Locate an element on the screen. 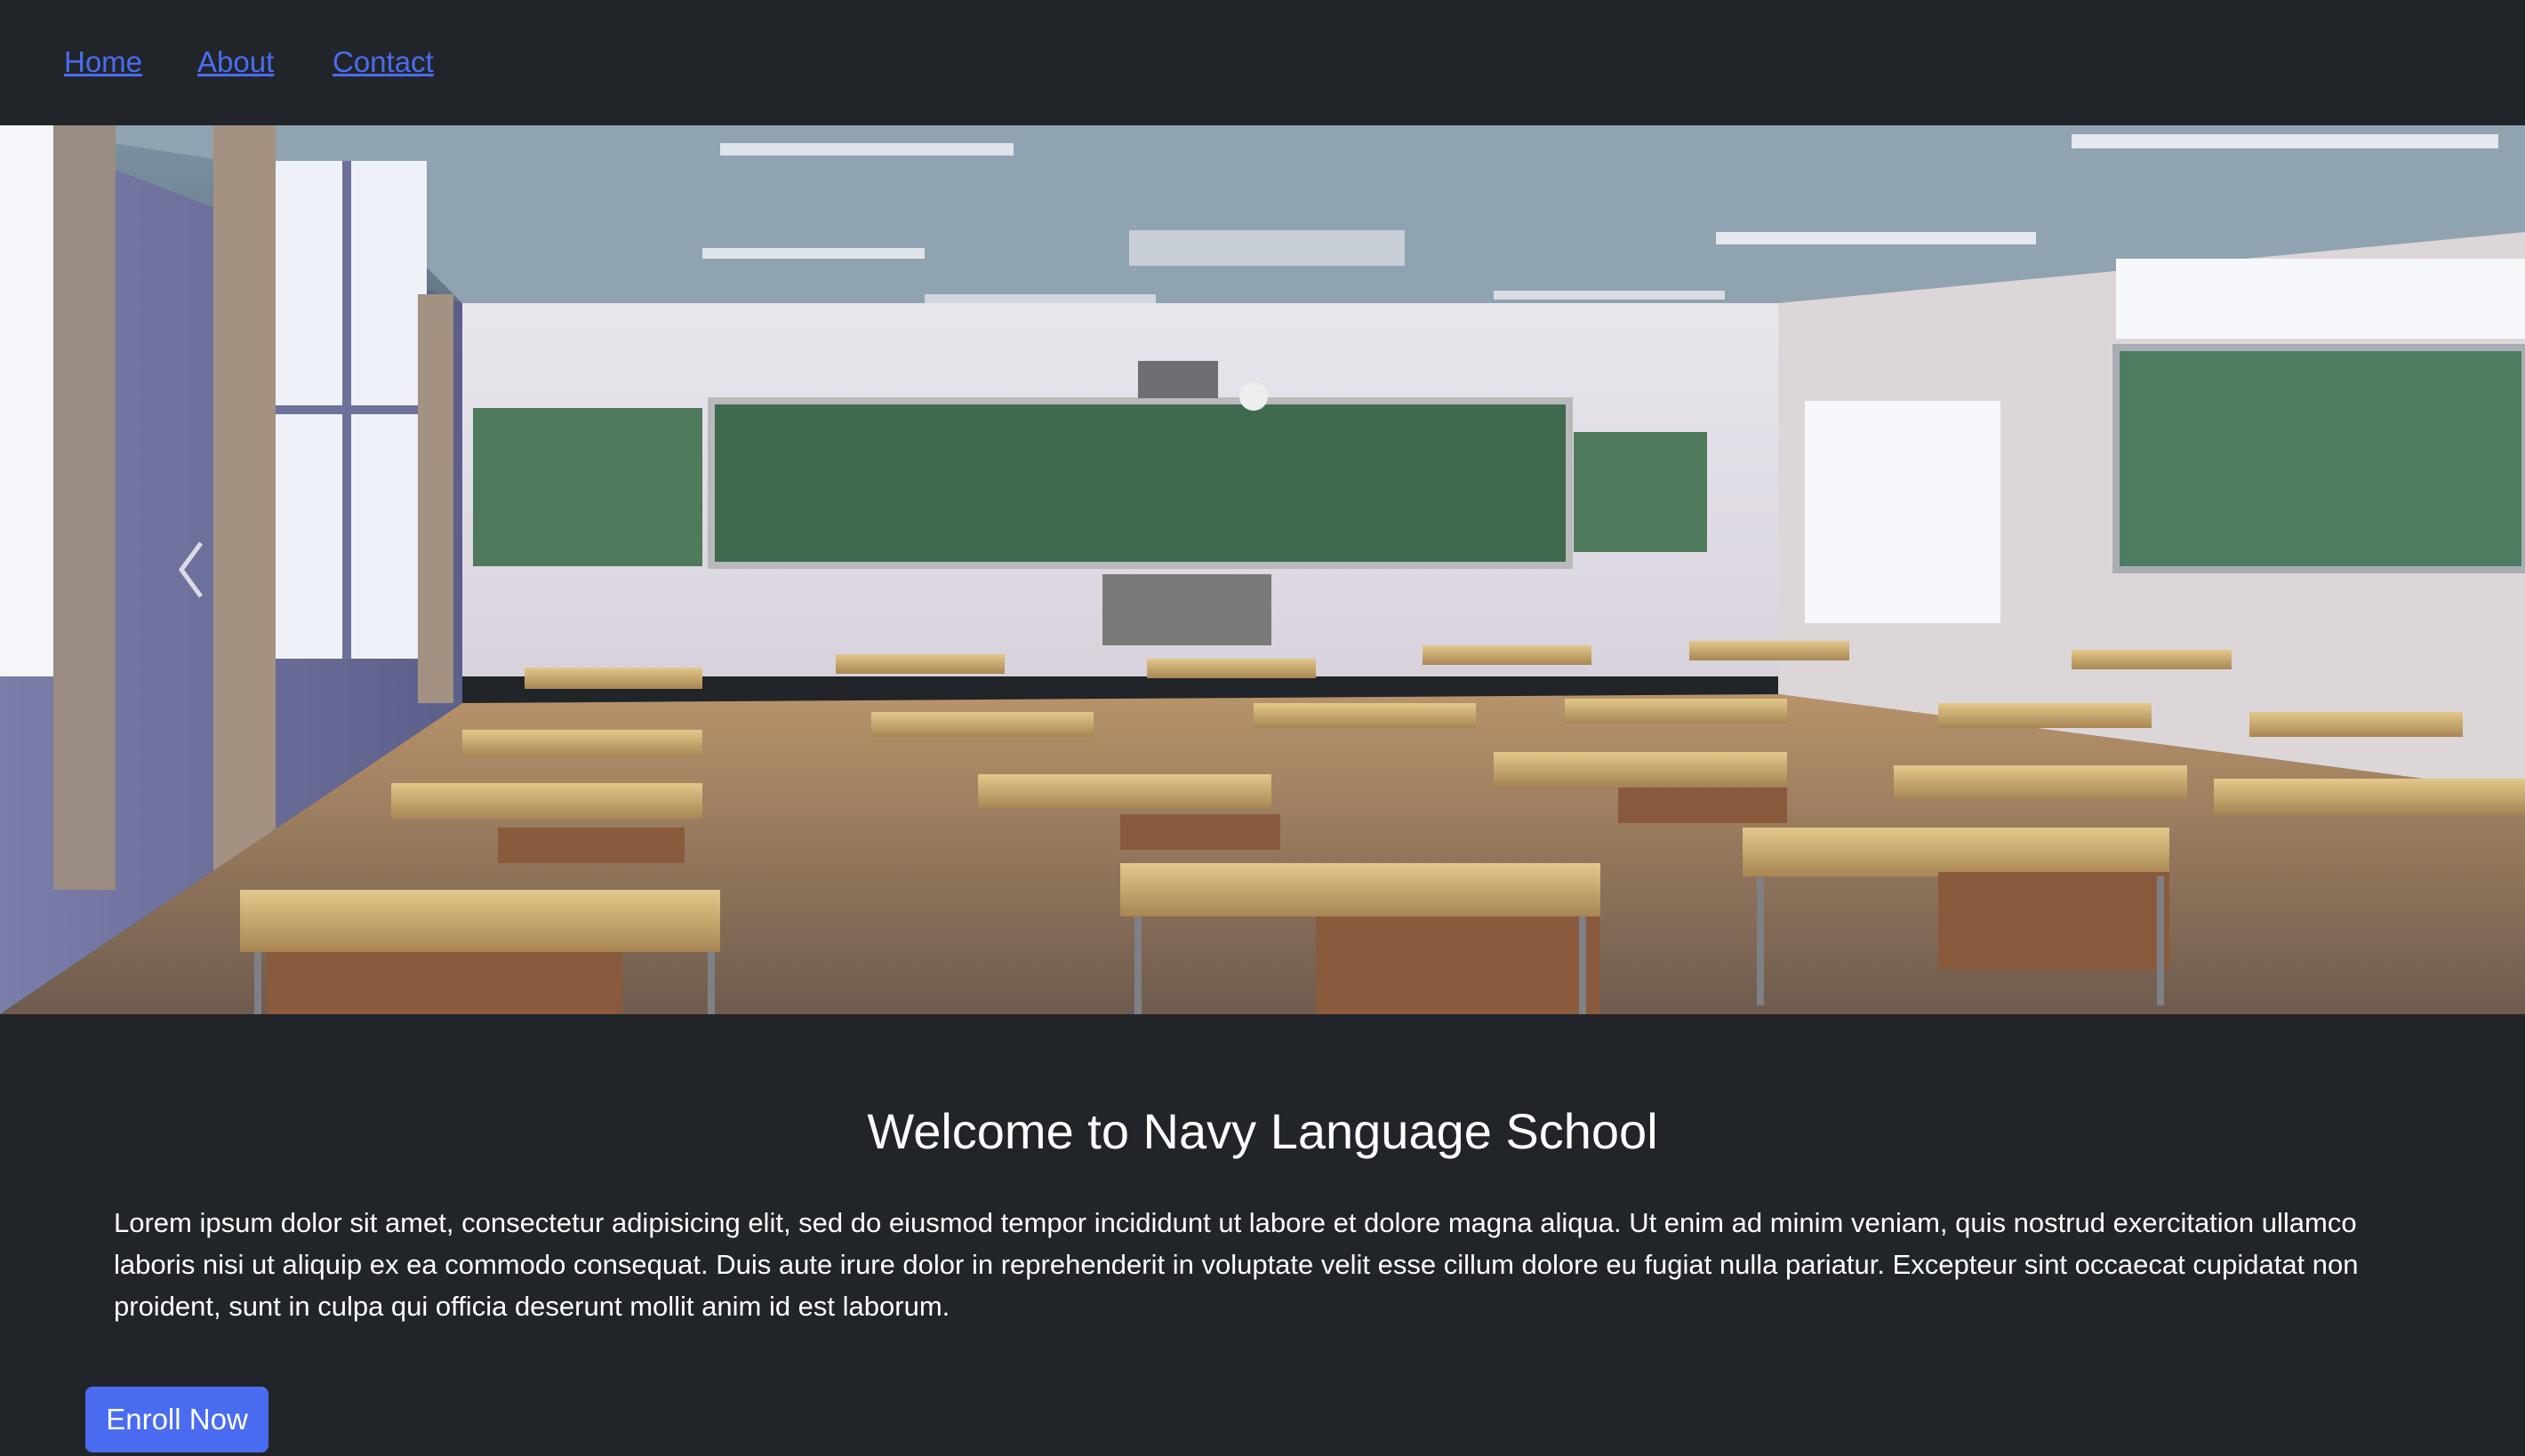 This screenshot has width=2525, height=1456. chevron-left-icon is located at coordinates (191, 569).